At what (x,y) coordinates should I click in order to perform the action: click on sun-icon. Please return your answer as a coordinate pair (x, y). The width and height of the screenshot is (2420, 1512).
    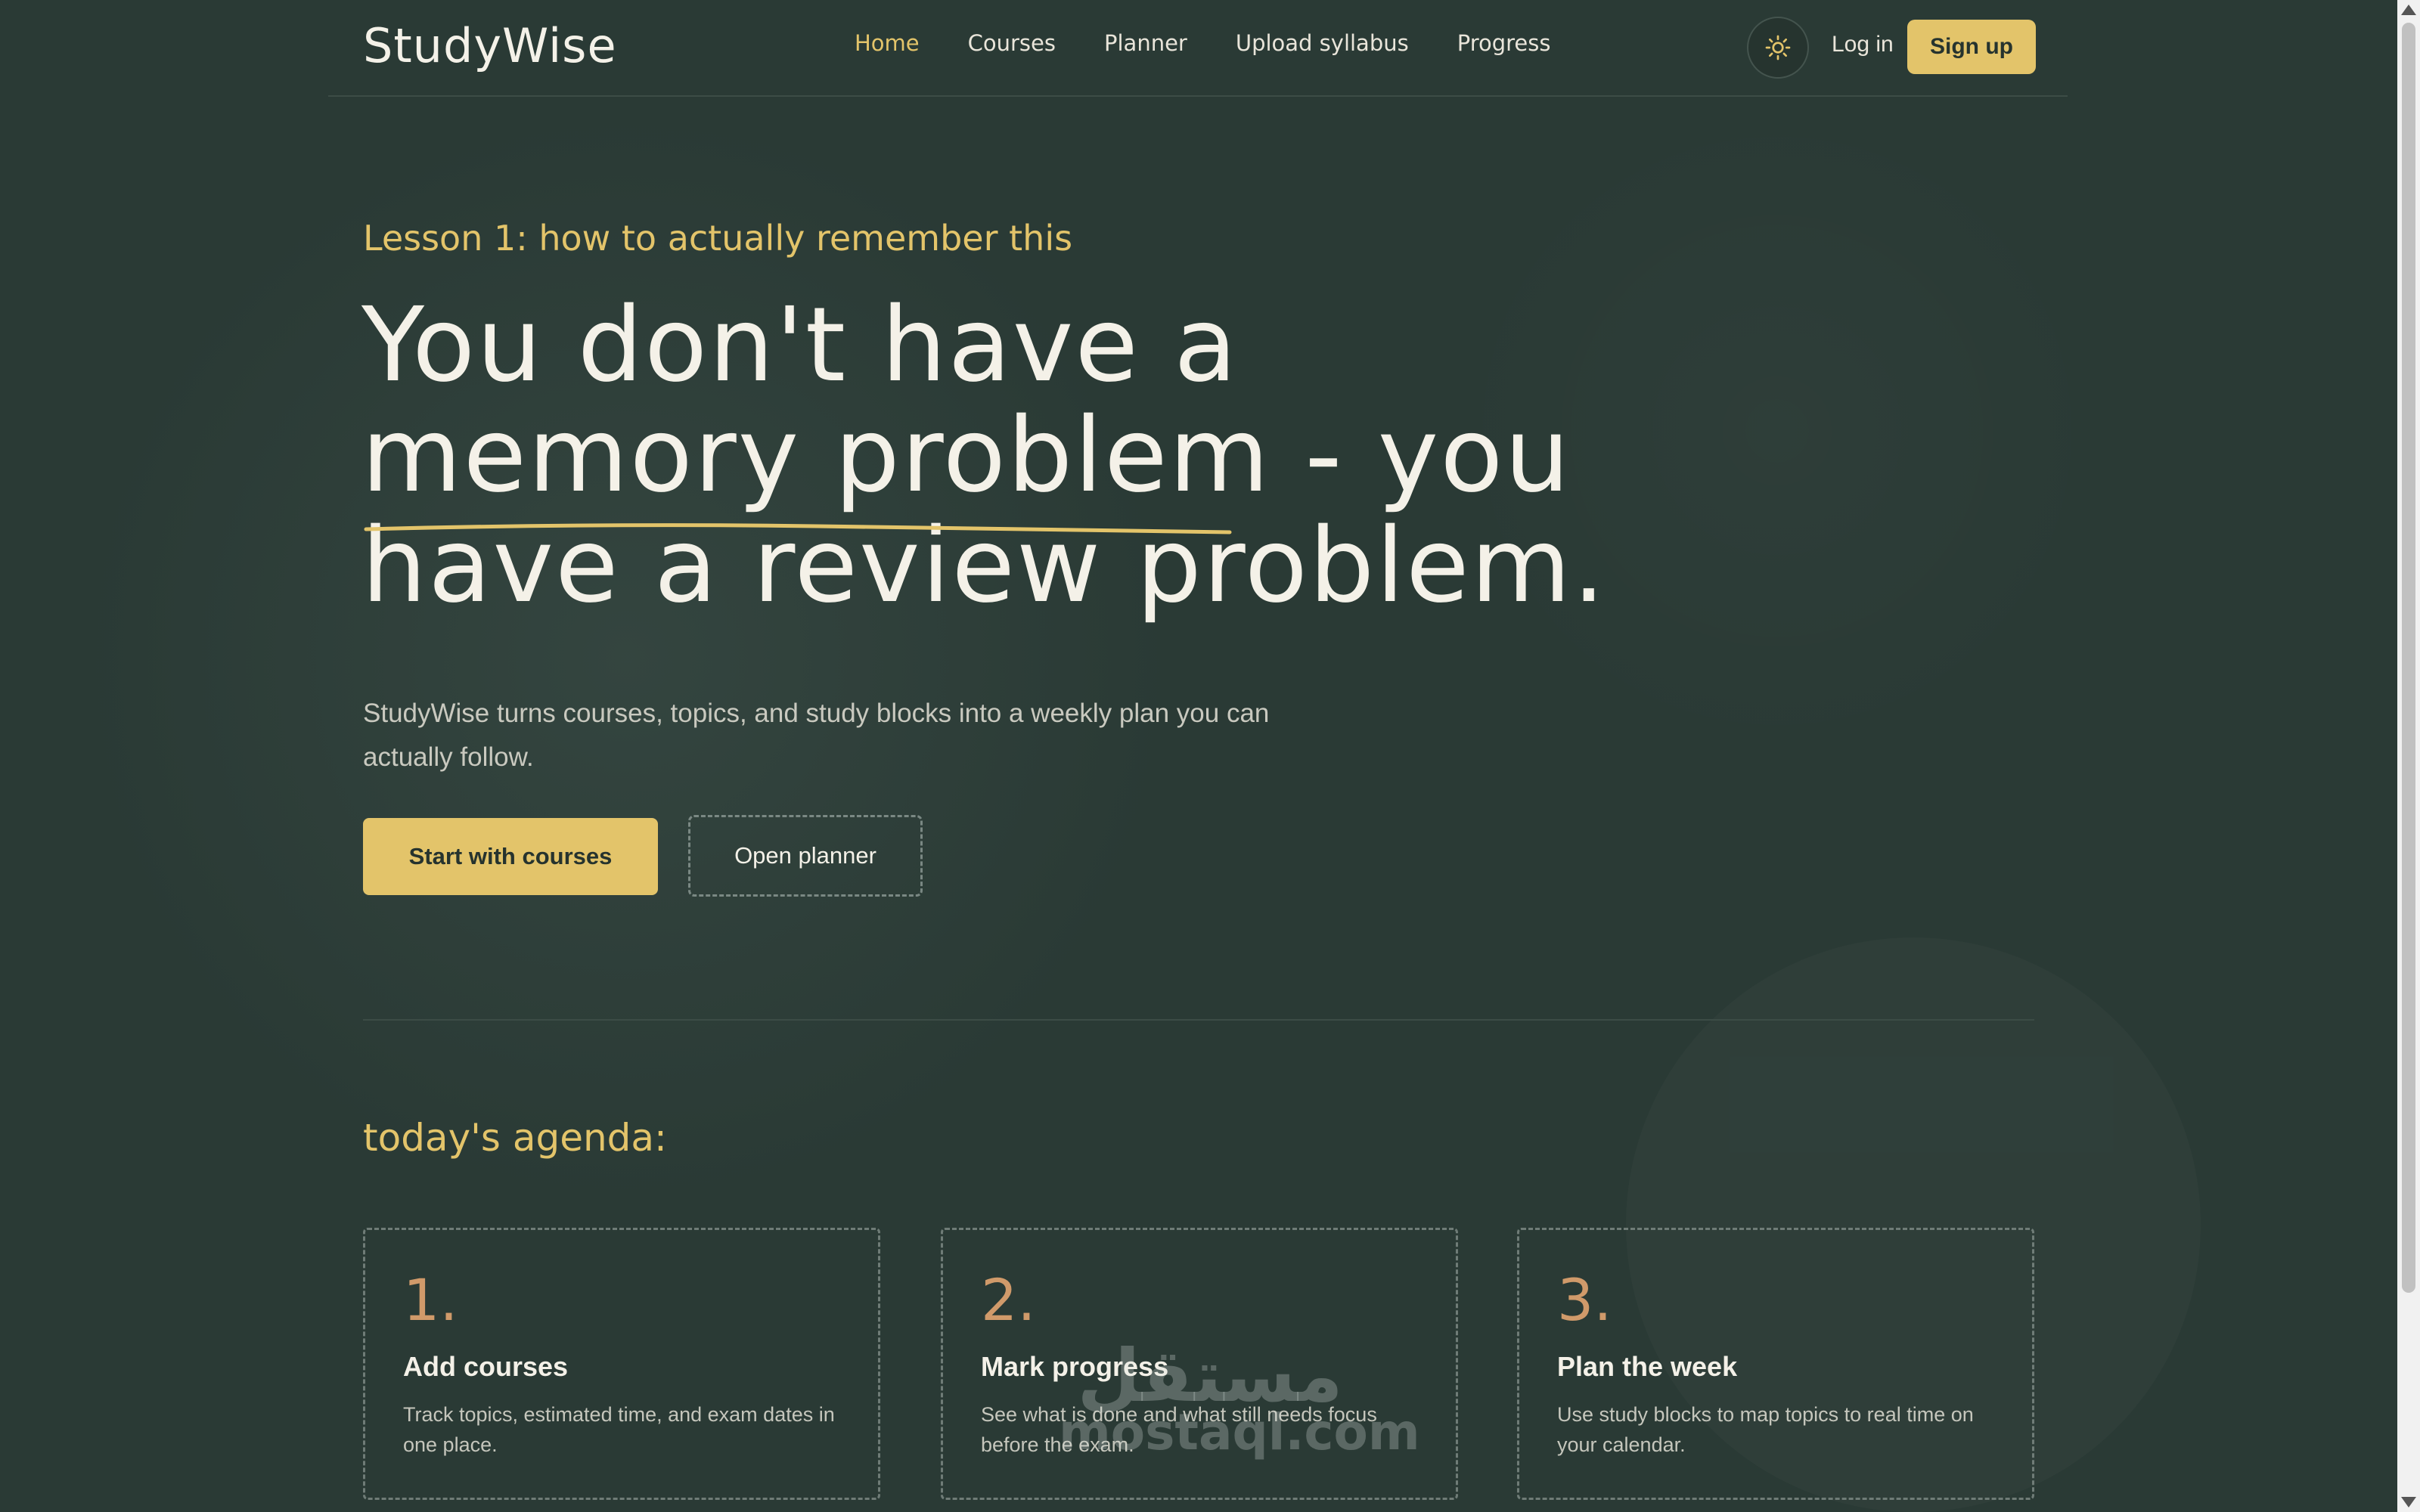
    Looking at the image, I should click on (1778, 48).